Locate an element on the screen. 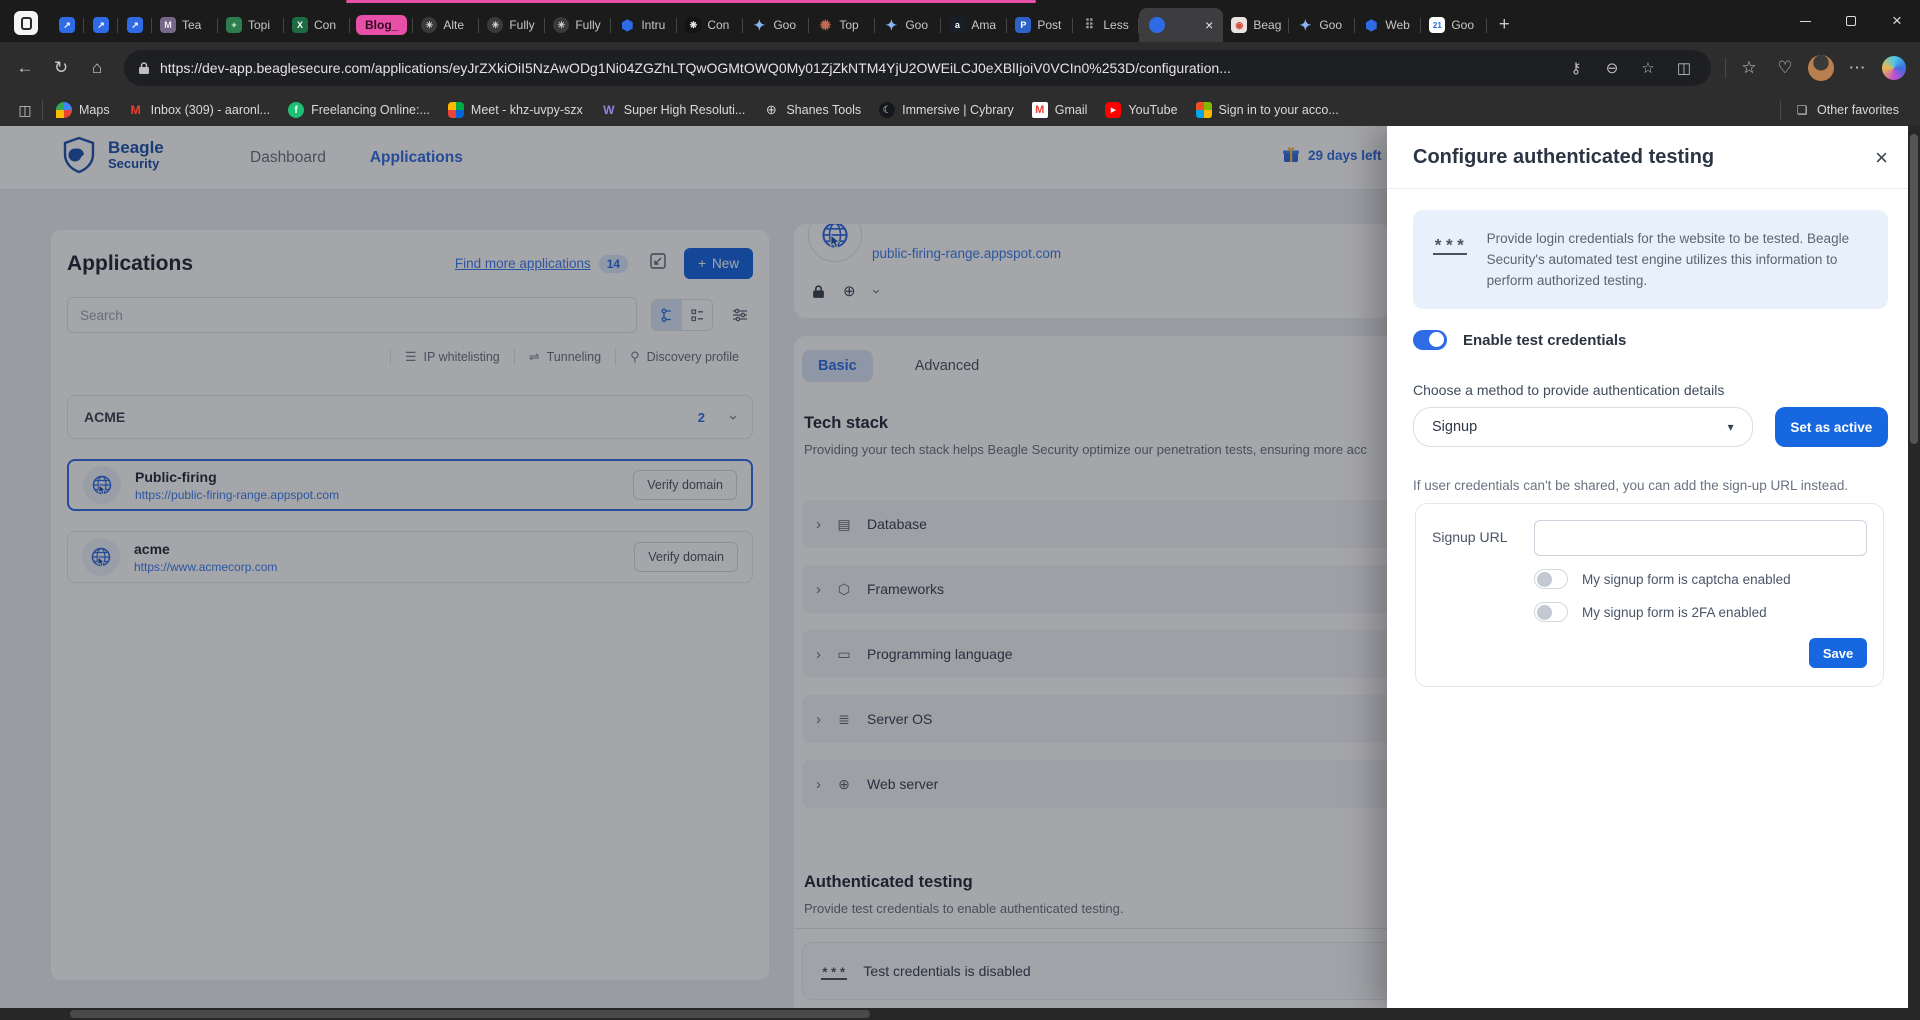  browser-tab: ⬢ Intru is located at coordinates (644, 25).